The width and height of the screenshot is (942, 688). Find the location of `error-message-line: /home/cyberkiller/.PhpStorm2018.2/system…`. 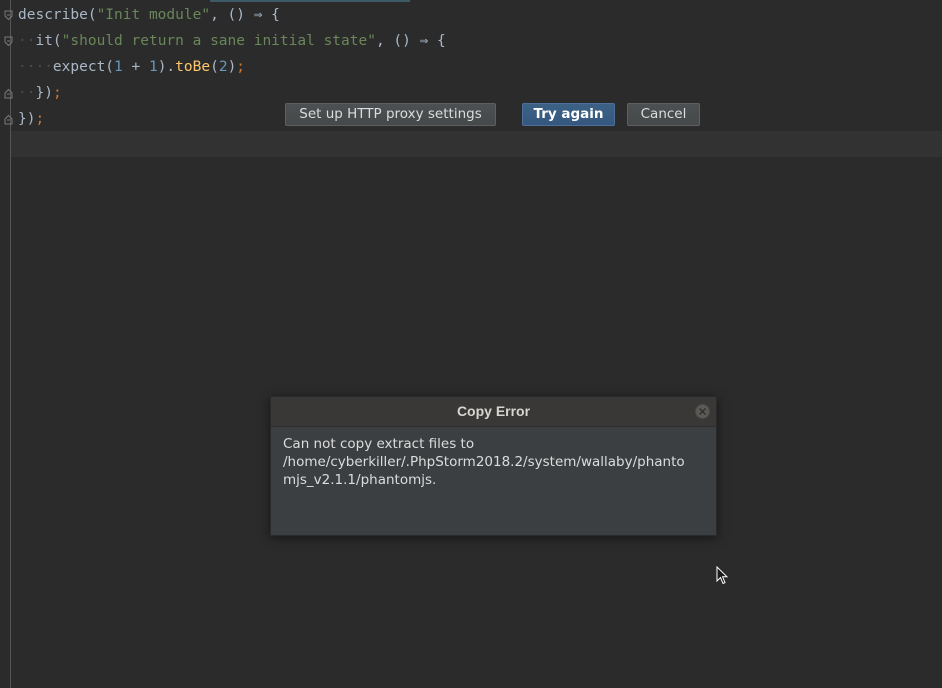

error-message-line: /home/cyberkiller/.PhpStorm2018.2/system… is located at coordinates (484, 462).